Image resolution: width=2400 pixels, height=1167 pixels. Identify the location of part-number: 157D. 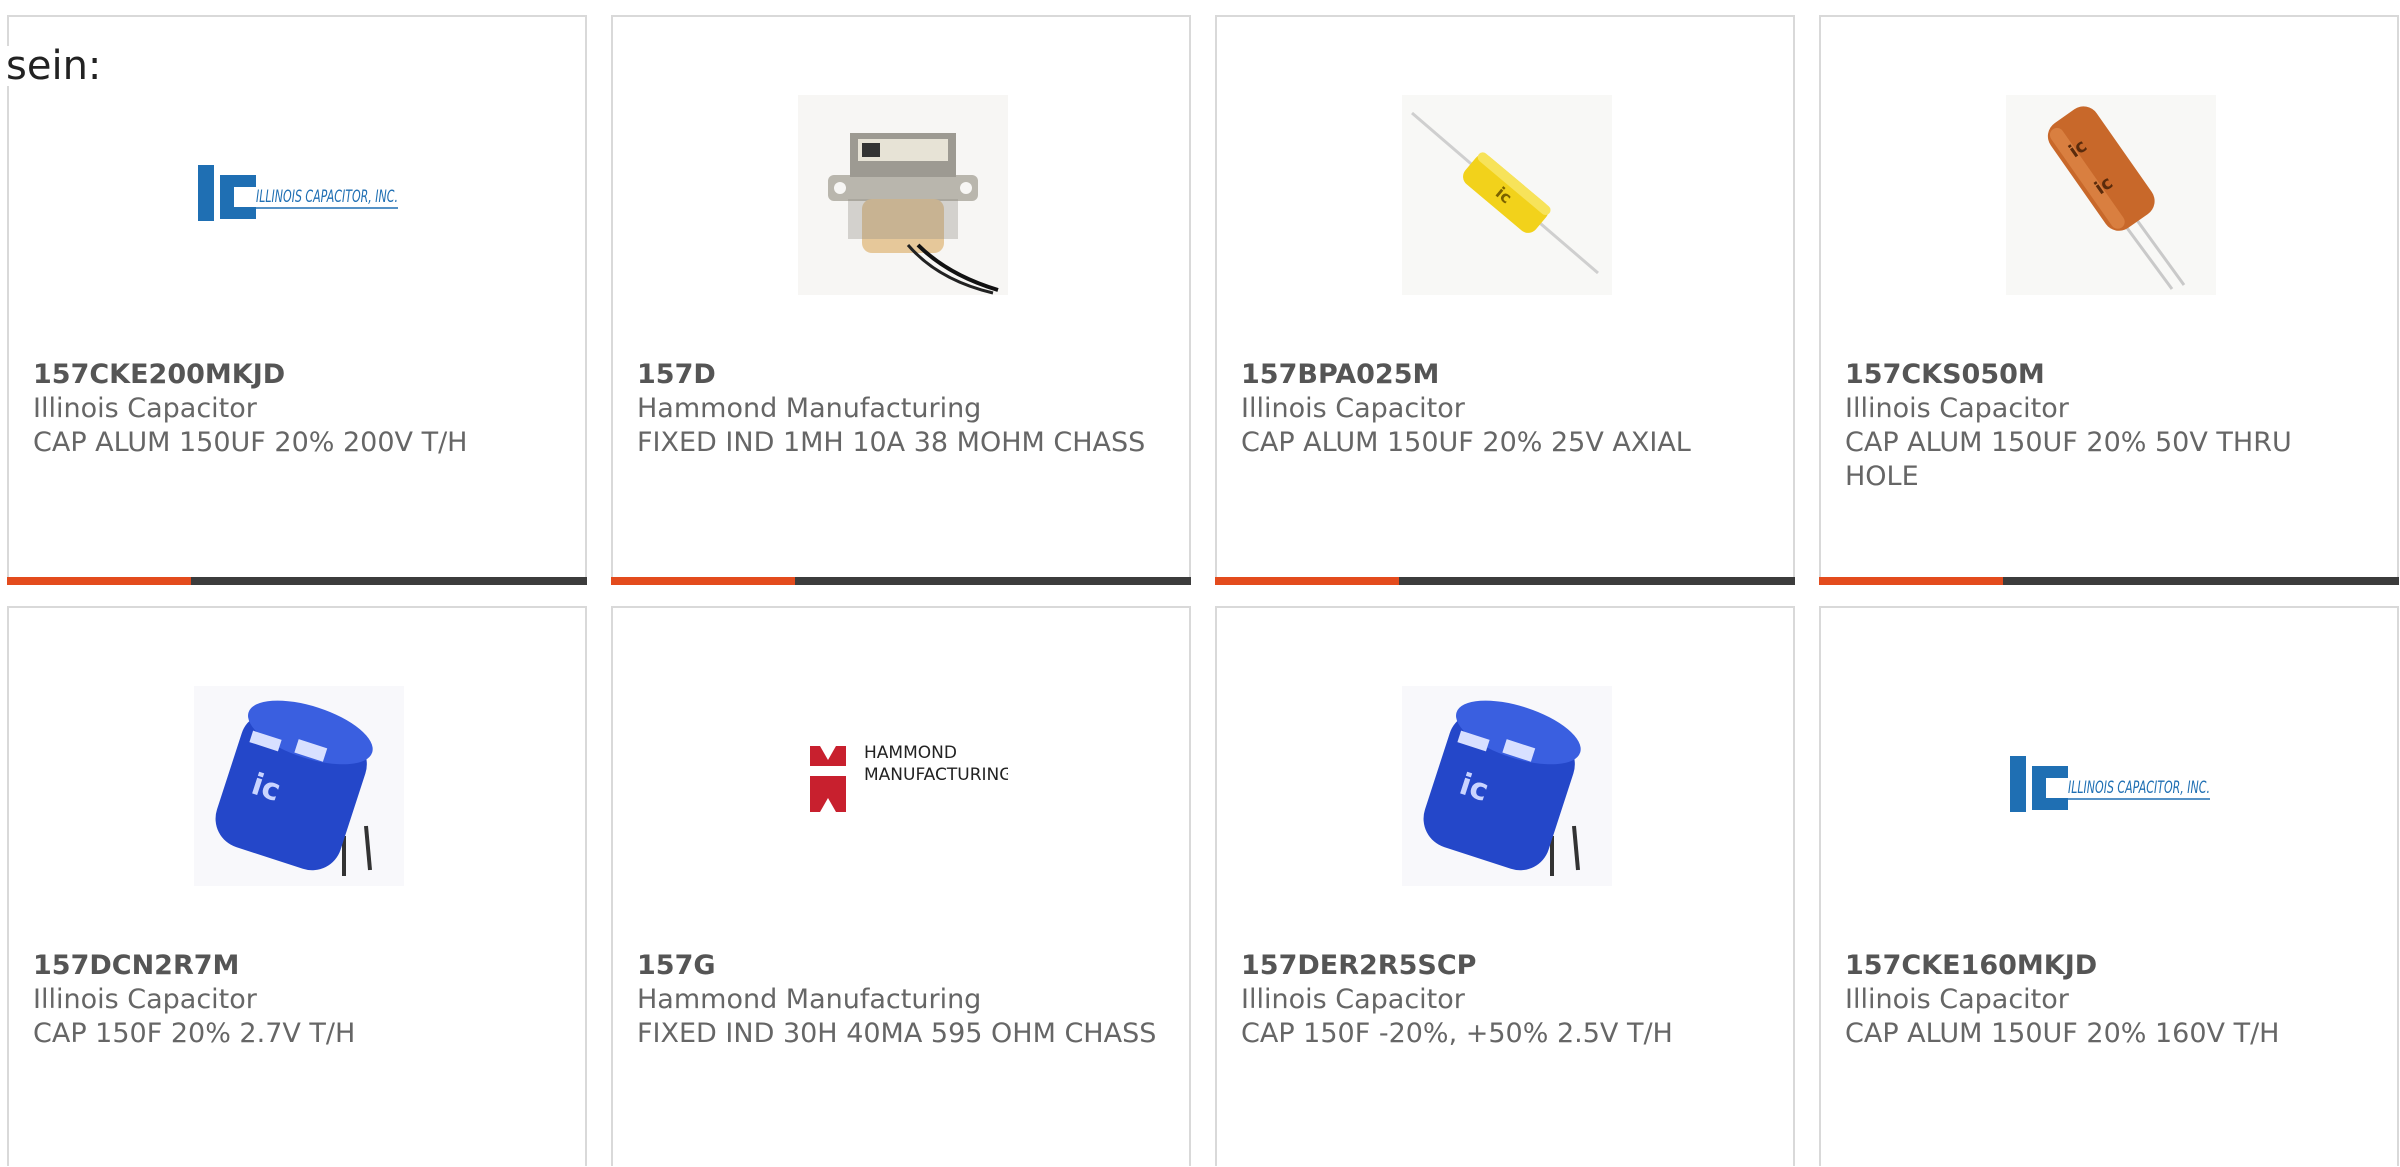
(901, 374).